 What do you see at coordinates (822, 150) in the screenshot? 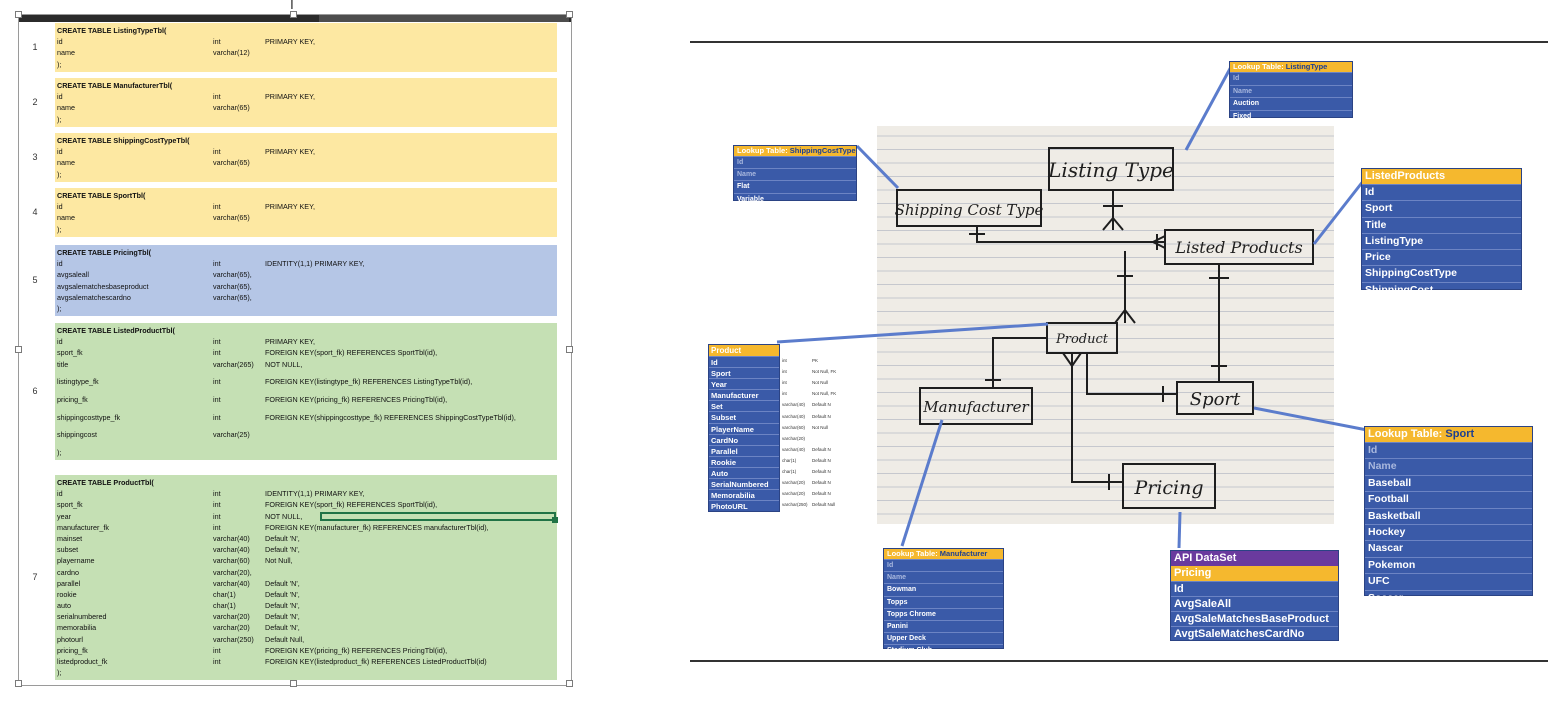
I see `lookup-name: ShippingCostType` at bounding box center [822, 150].